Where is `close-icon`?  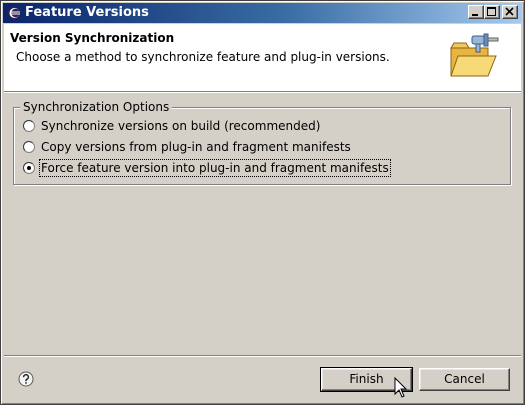
close-icon is located at coordinates (510, 12).